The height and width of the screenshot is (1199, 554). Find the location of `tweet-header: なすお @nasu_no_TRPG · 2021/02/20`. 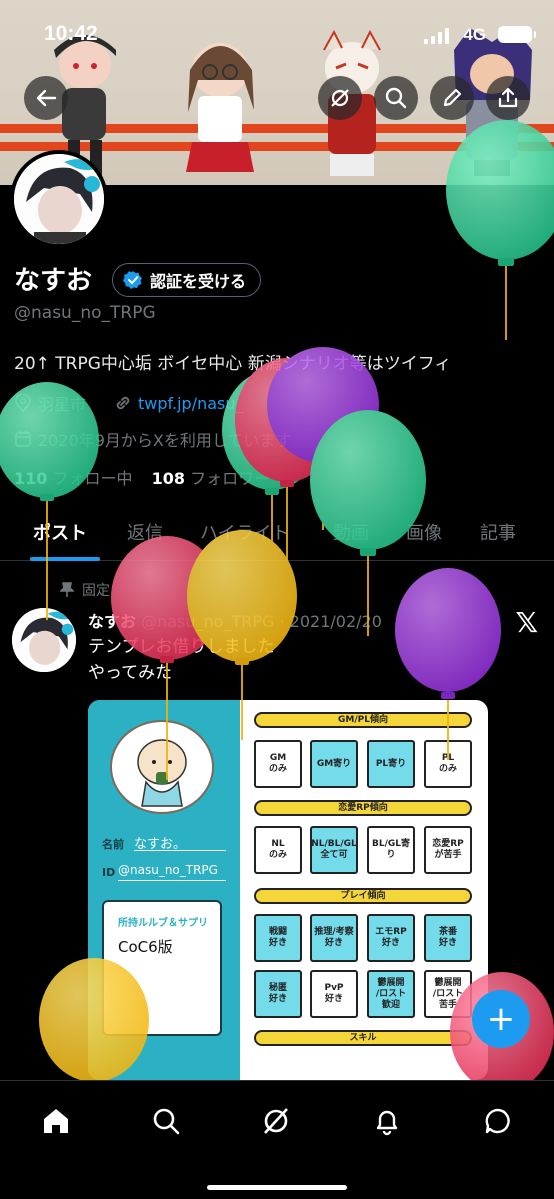

tweet-header: なすお @nasu_no_TRPG · 2021/02/20 is located at coordinates (235, 620).